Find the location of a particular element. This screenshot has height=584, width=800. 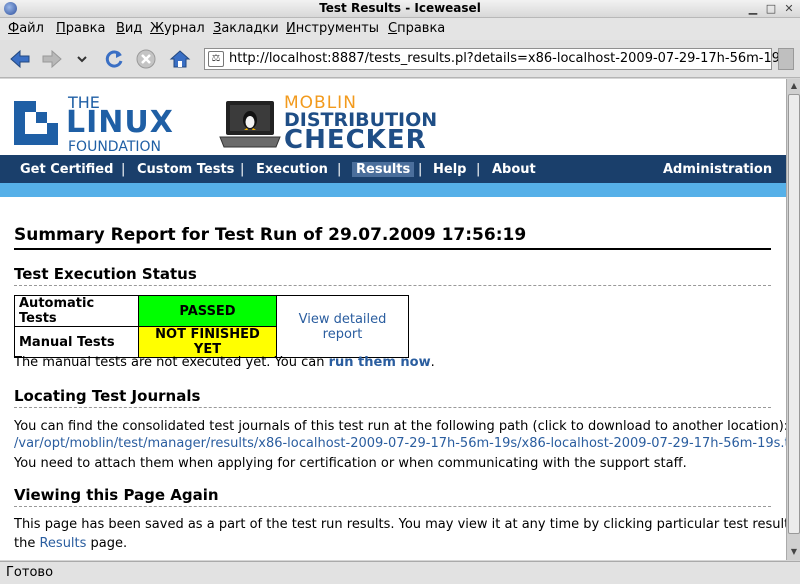

auto-tests-label: Automatic Tests is located at coordinates (76, 311).